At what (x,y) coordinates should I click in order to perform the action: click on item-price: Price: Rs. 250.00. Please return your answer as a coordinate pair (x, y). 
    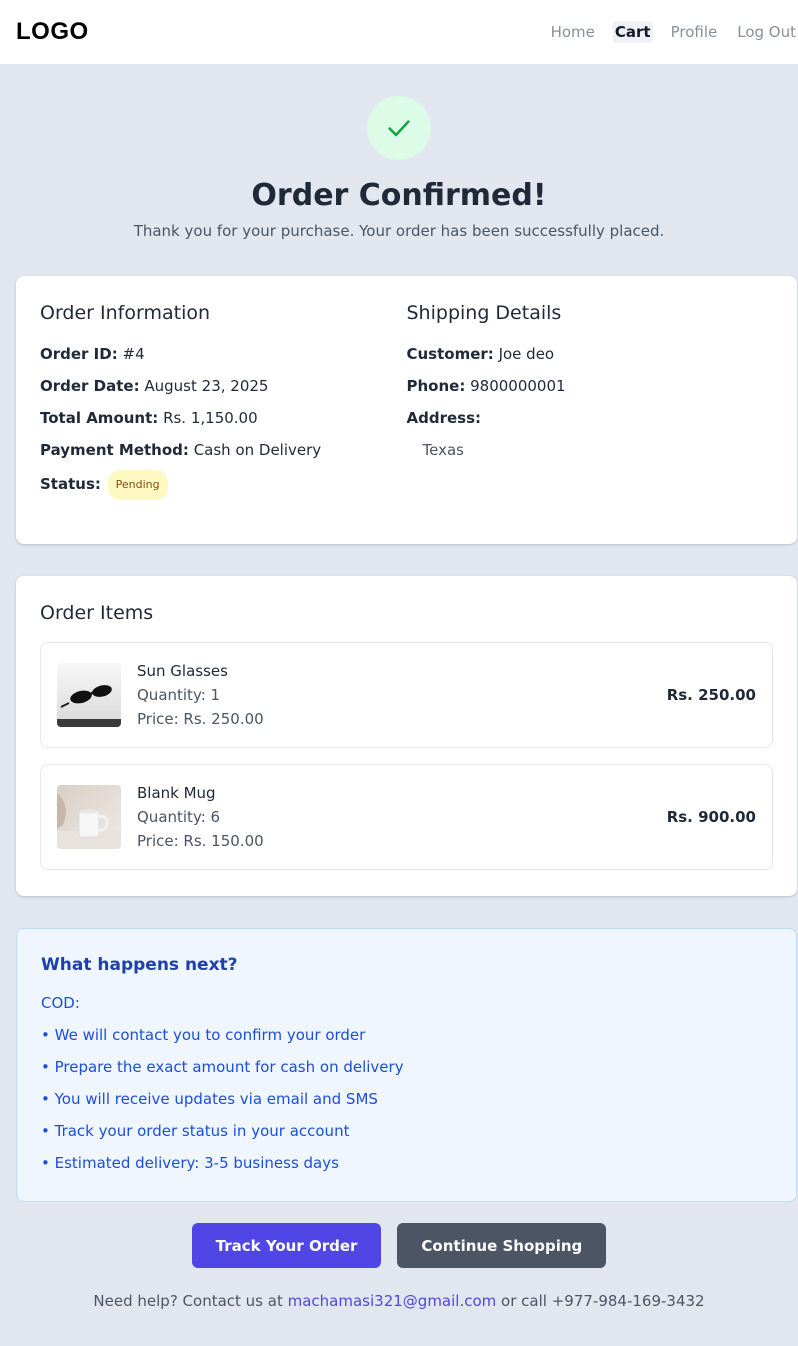
    Looking at the image, I should click on (200, 719).